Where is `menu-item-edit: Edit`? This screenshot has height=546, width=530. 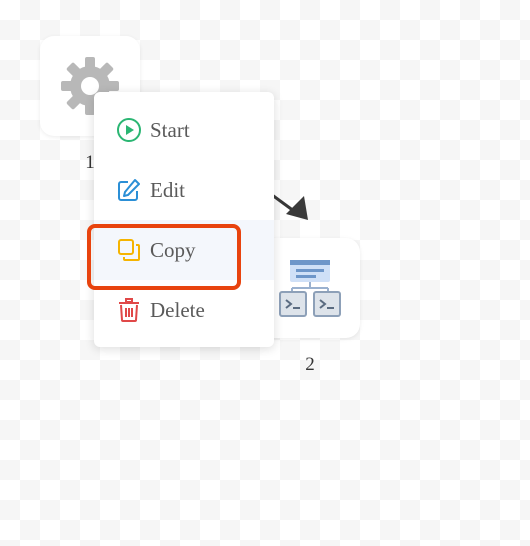
menu-item-edit: Edit is located at coordinates (184, 190).